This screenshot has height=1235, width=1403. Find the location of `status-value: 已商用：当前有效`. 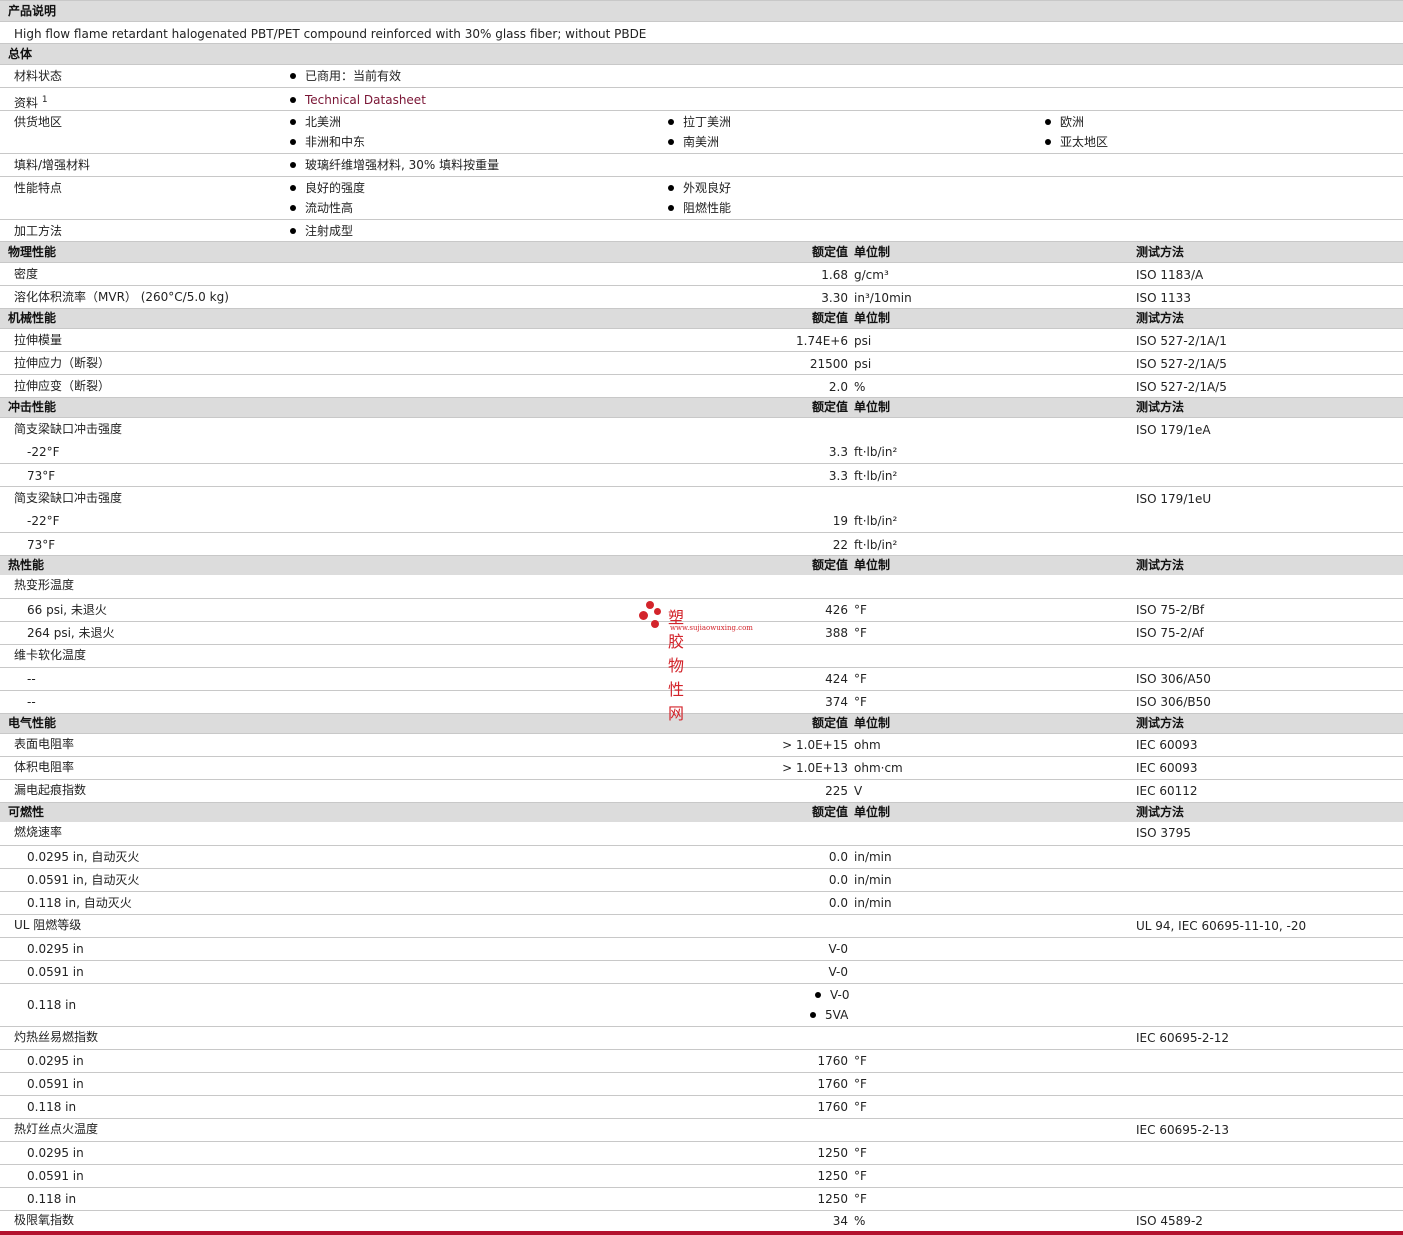

status-value: 已商用：当前有效 is located at coordinates (345, 76).